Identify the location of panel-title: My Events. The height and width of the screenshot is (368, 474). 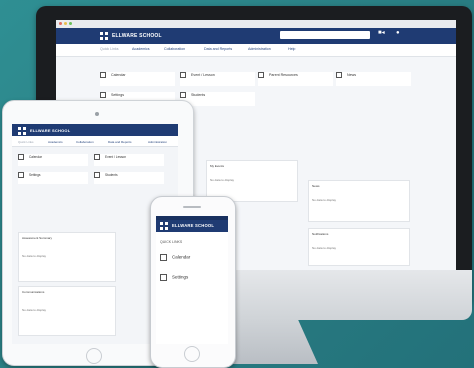
(217, 166).